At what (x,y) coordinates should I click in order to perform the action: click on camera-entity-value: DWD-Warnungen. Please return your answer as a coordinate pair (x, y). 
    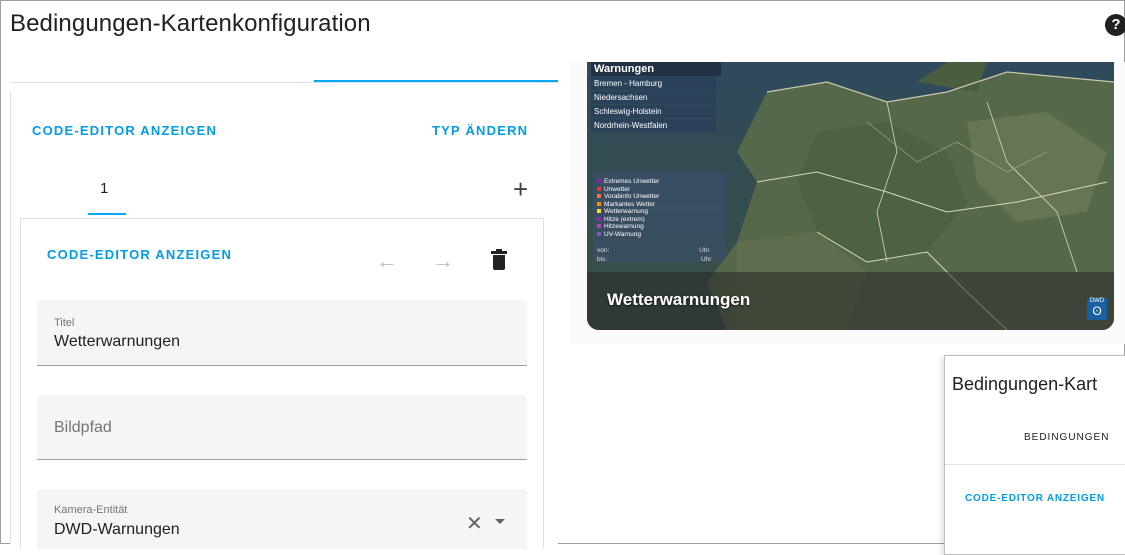
    Looking at the image, I should click on (117, 529).